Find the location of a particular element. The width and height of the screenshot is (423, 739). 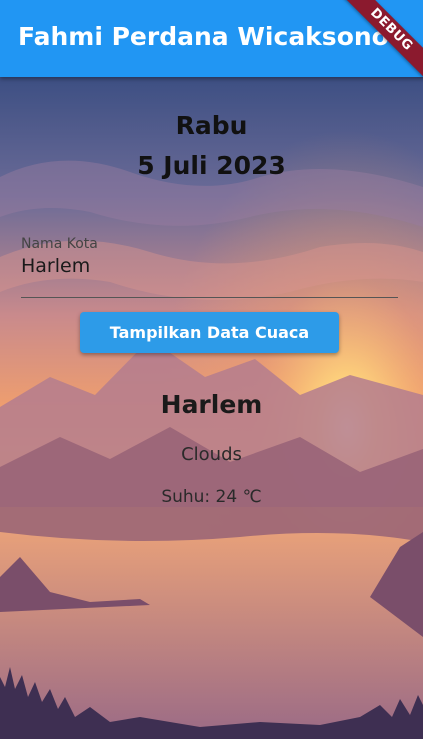

date-label: 5 Juli 2023 is located at coordinates (211, 165).